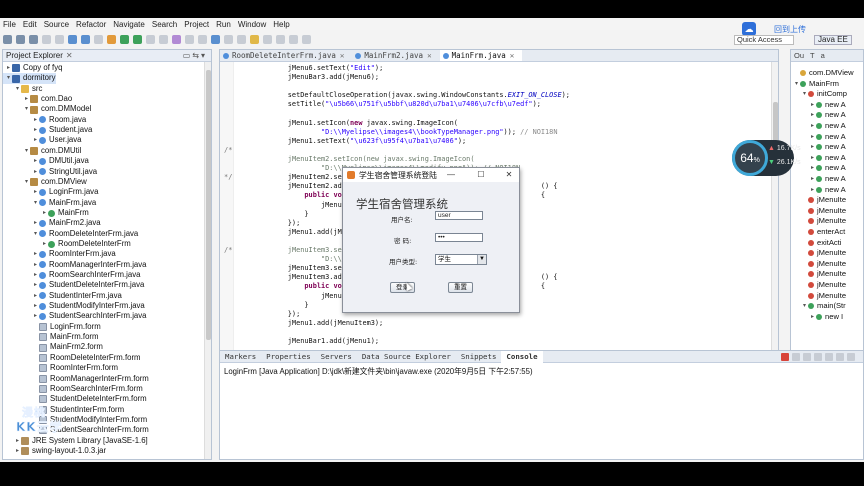  I want to click on tree-item: ▾ com.DMUtil, so click(42, 151).